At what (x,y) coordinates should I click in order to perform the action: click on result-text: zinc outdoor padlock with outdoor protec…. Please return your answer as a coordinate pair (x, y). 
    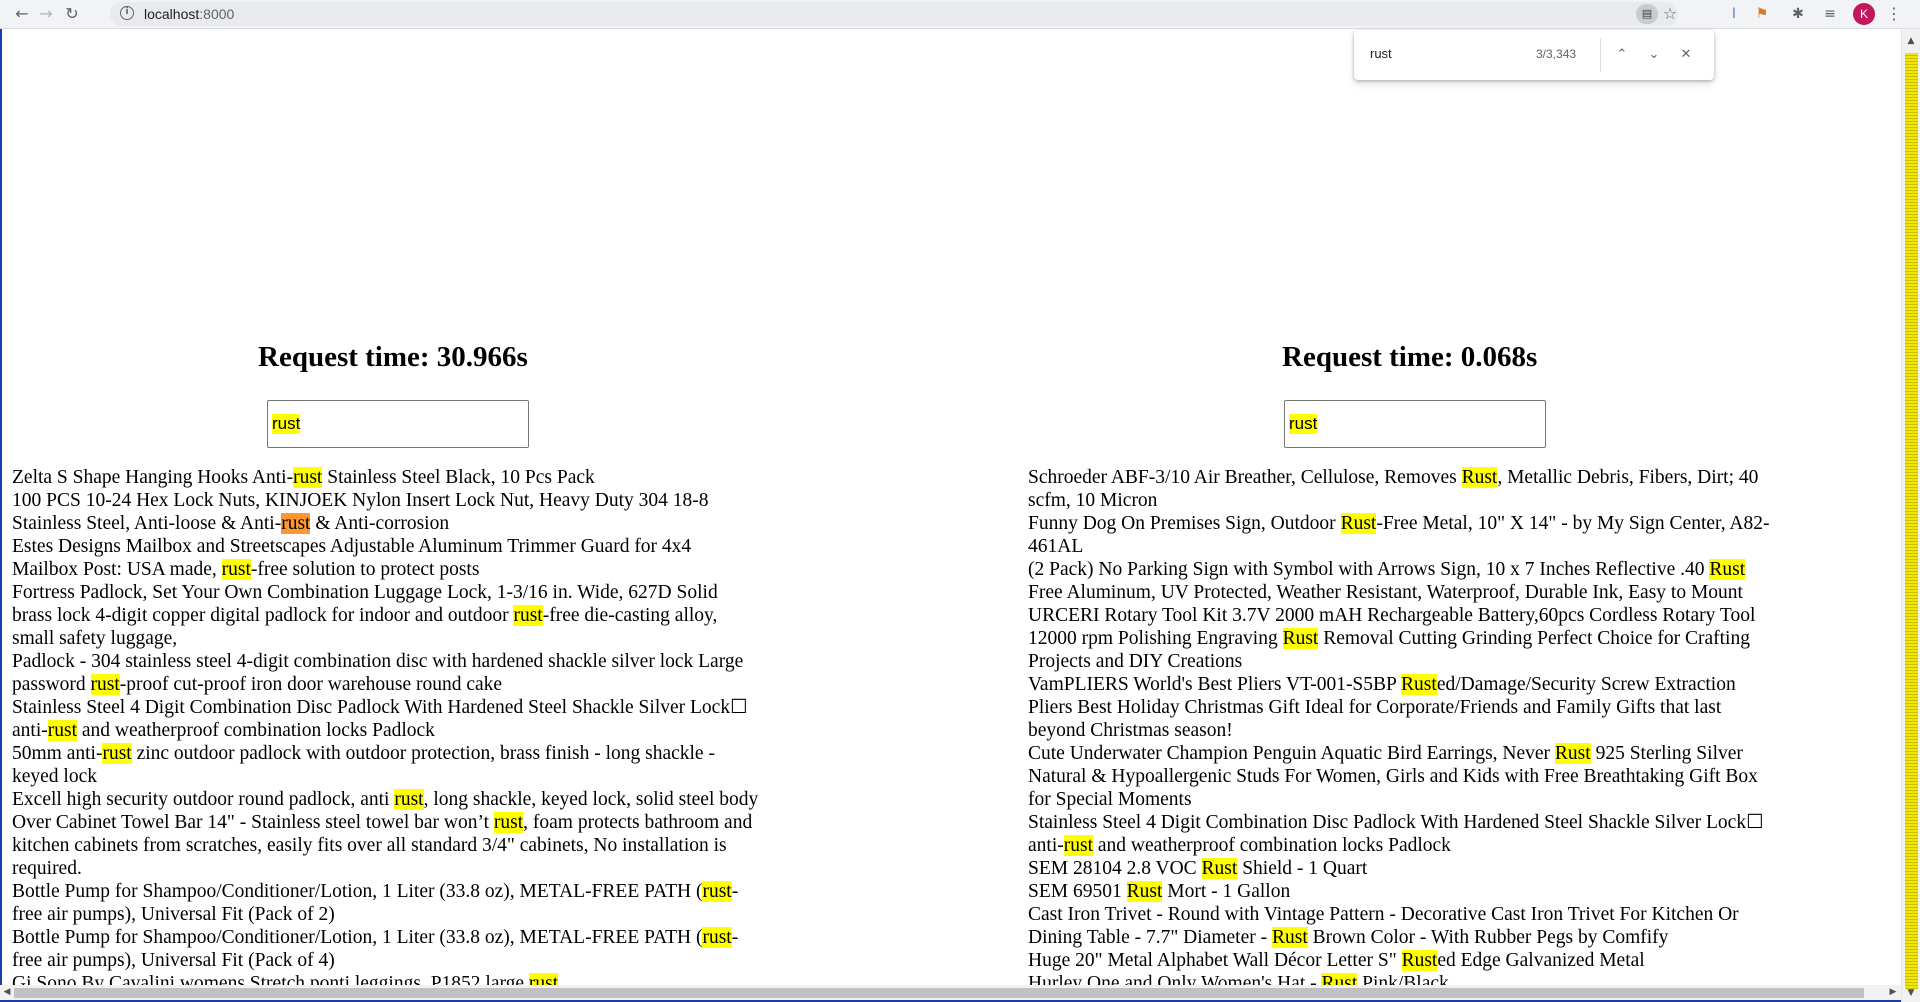
    Looking at the image, I should click on (423, 753).